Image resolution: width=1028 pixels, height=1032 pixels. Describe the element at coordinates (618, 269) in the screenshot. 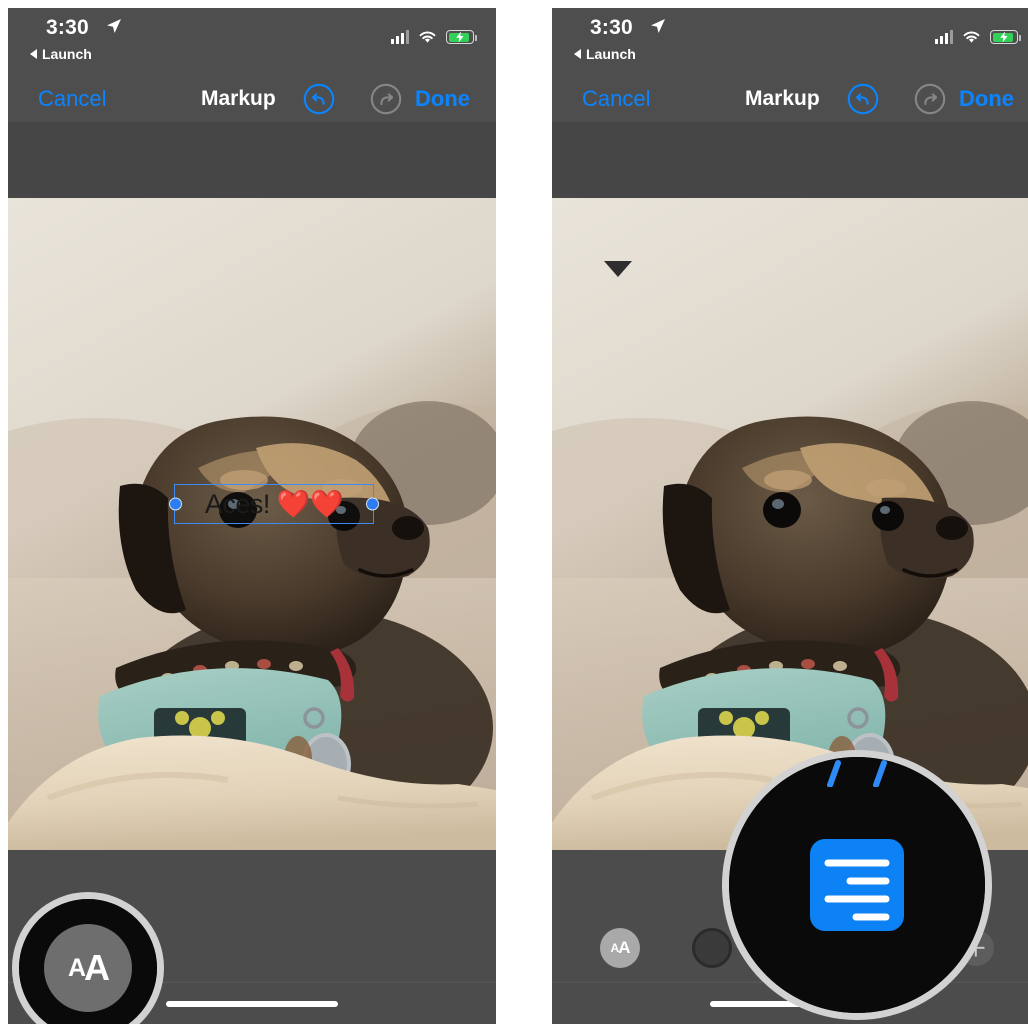

I see `popup-arrow` at that location.